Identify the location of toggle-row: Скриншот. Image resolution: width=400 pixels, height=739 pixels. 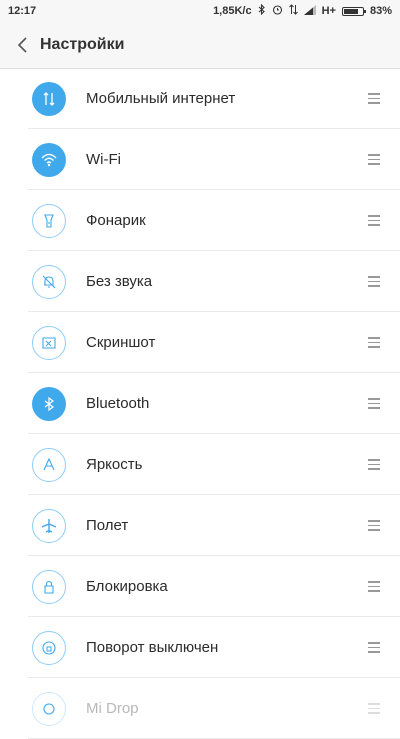
(200, 342).